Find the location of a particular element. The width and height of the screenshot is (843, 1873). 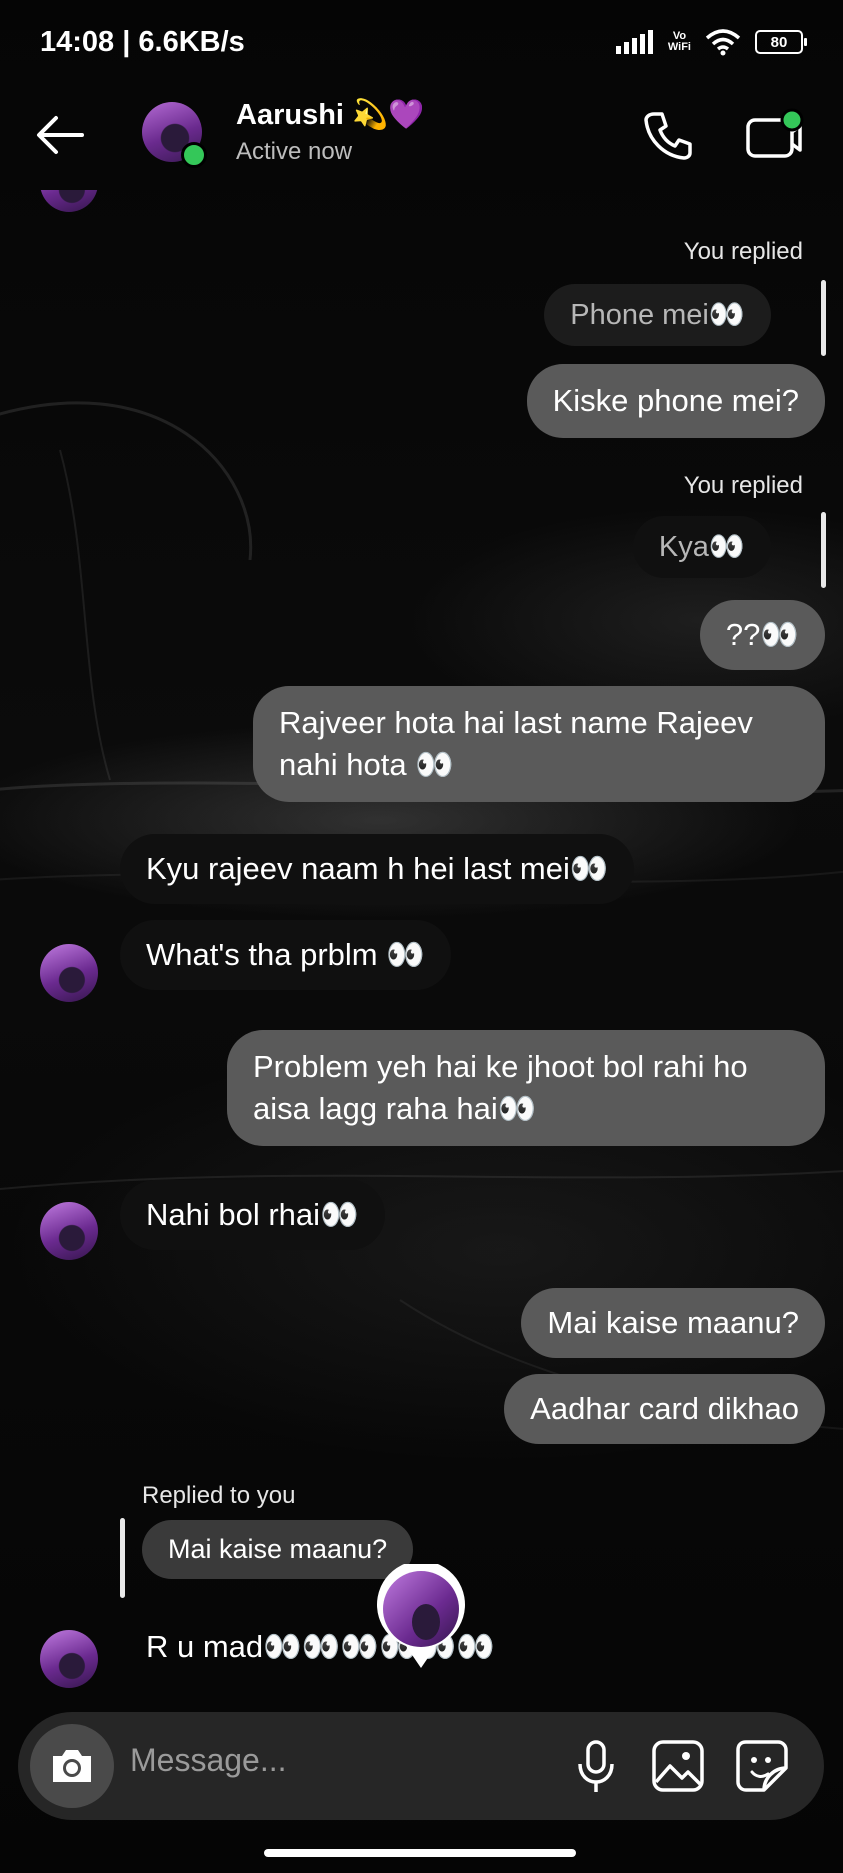

status-icons: Vo WiFi 80 is located at coordinates (711, 42).